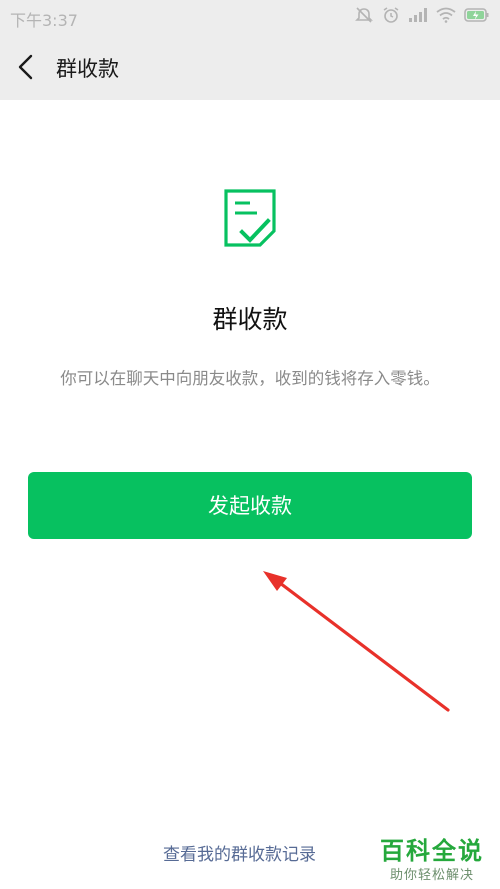  I want to click on watermark: 百科全说 助你轻松解决, so click(432, 857).